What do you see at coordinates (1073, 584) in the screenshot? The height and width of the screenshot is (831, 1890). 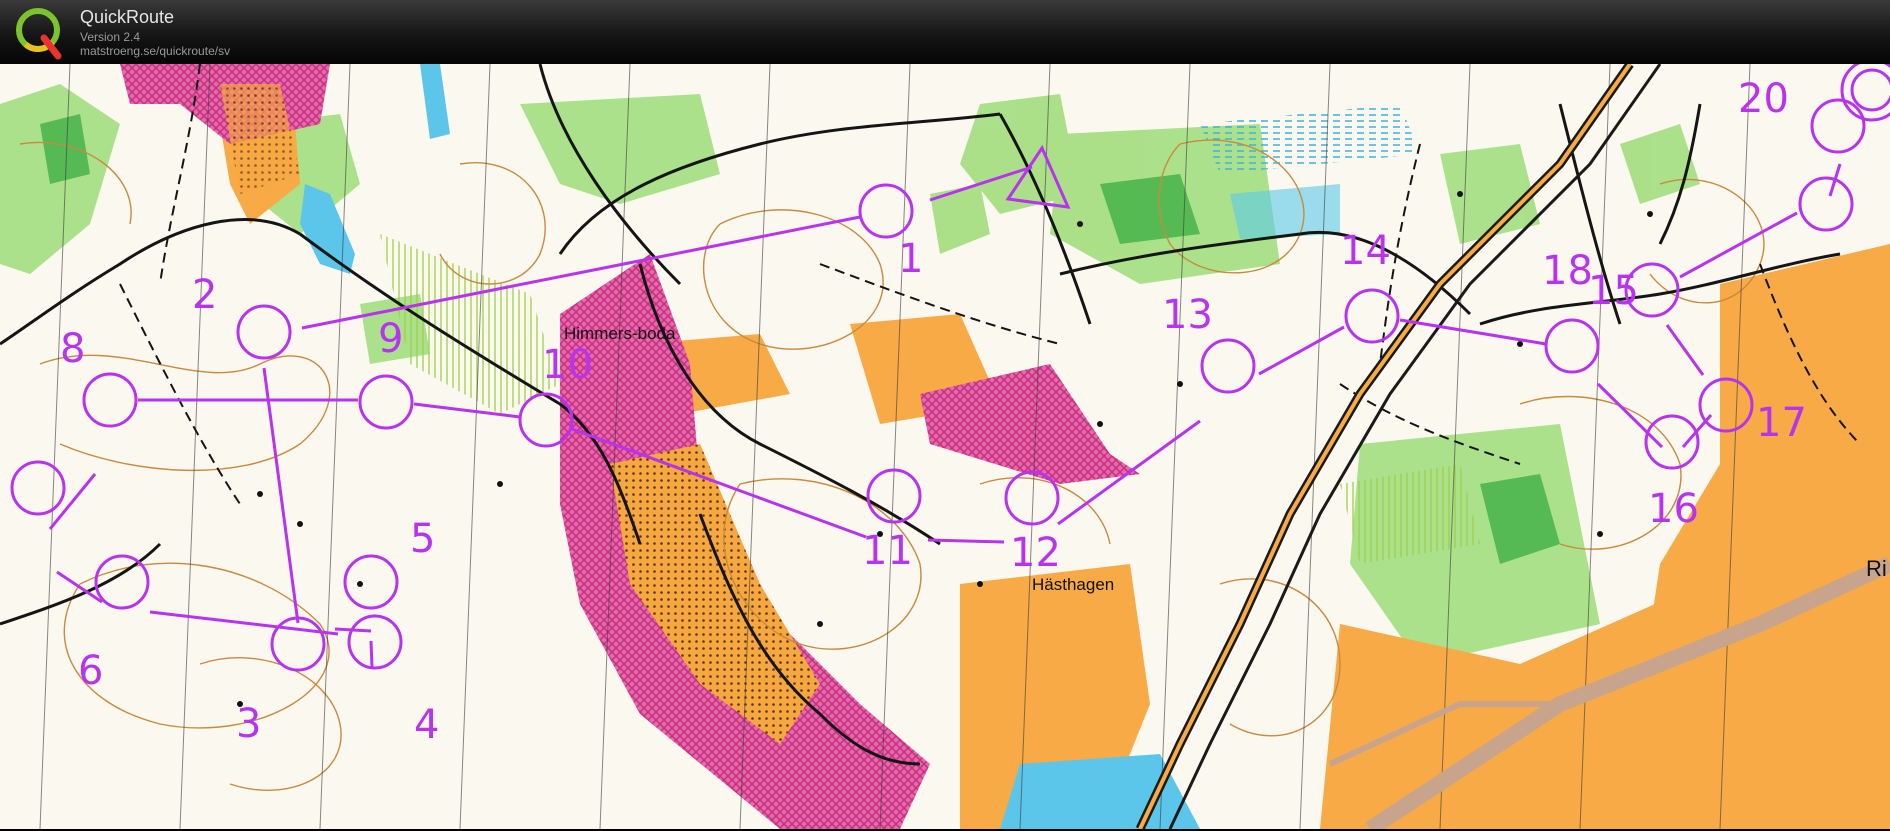 I see `place-name-hasthagen: Hästhagen` at bounding box center [1073, 584].